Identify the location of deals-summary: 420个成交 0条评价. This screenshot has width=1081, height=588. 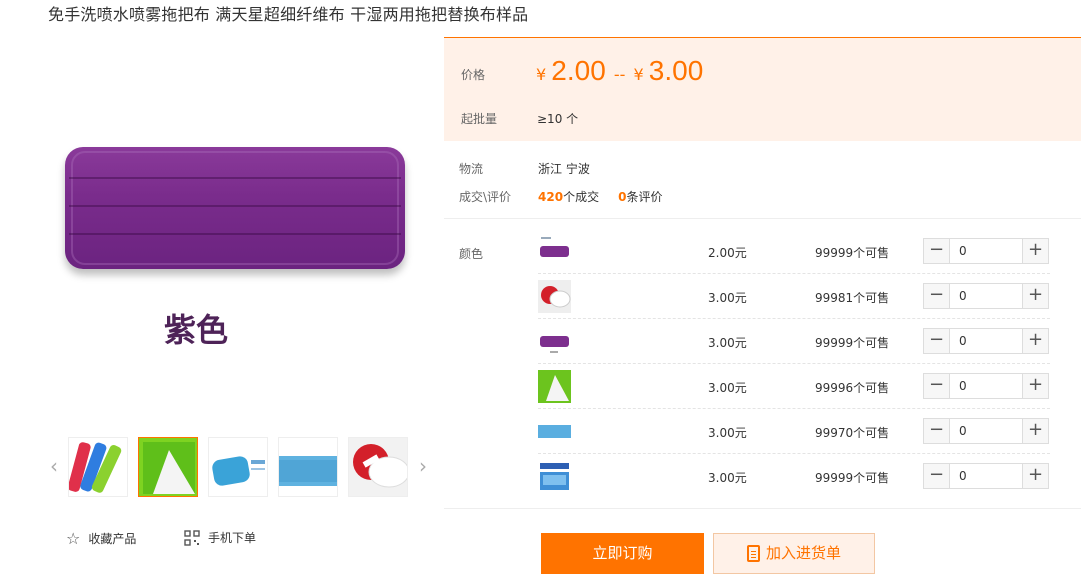
(600, 196).